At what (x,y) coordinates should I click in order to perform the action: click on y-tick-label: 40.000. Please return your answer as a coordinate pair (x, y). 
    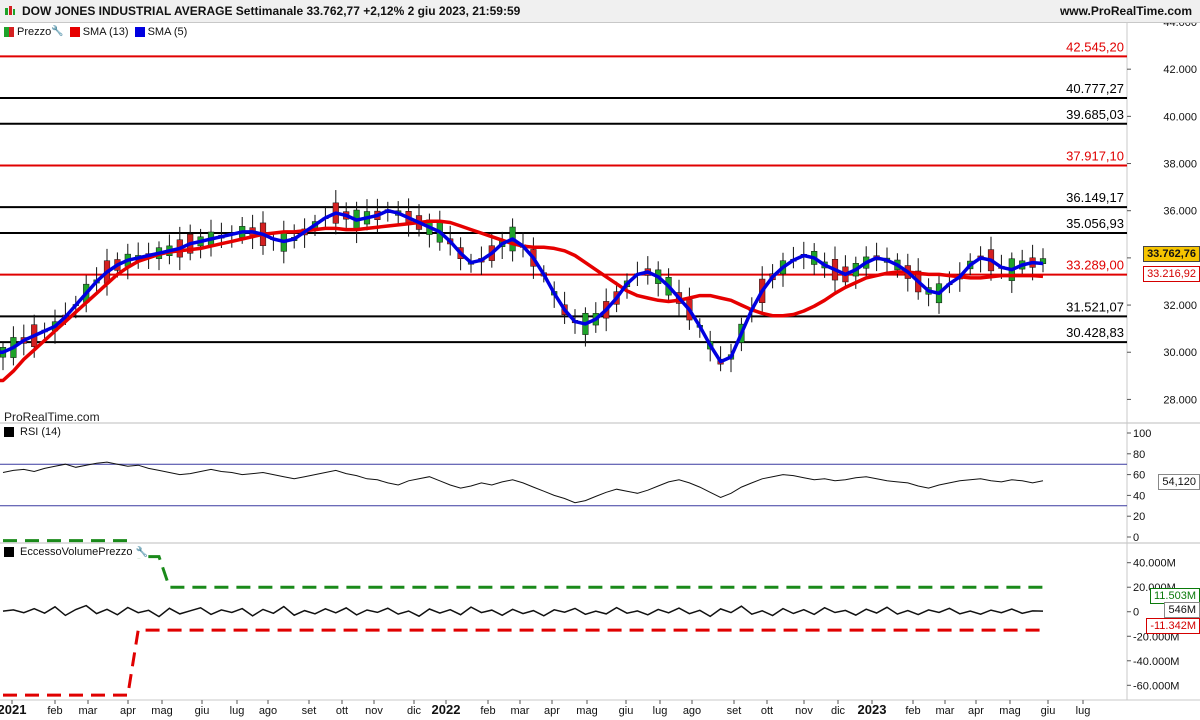
    Looking at the image, I should click on (1180, 117).